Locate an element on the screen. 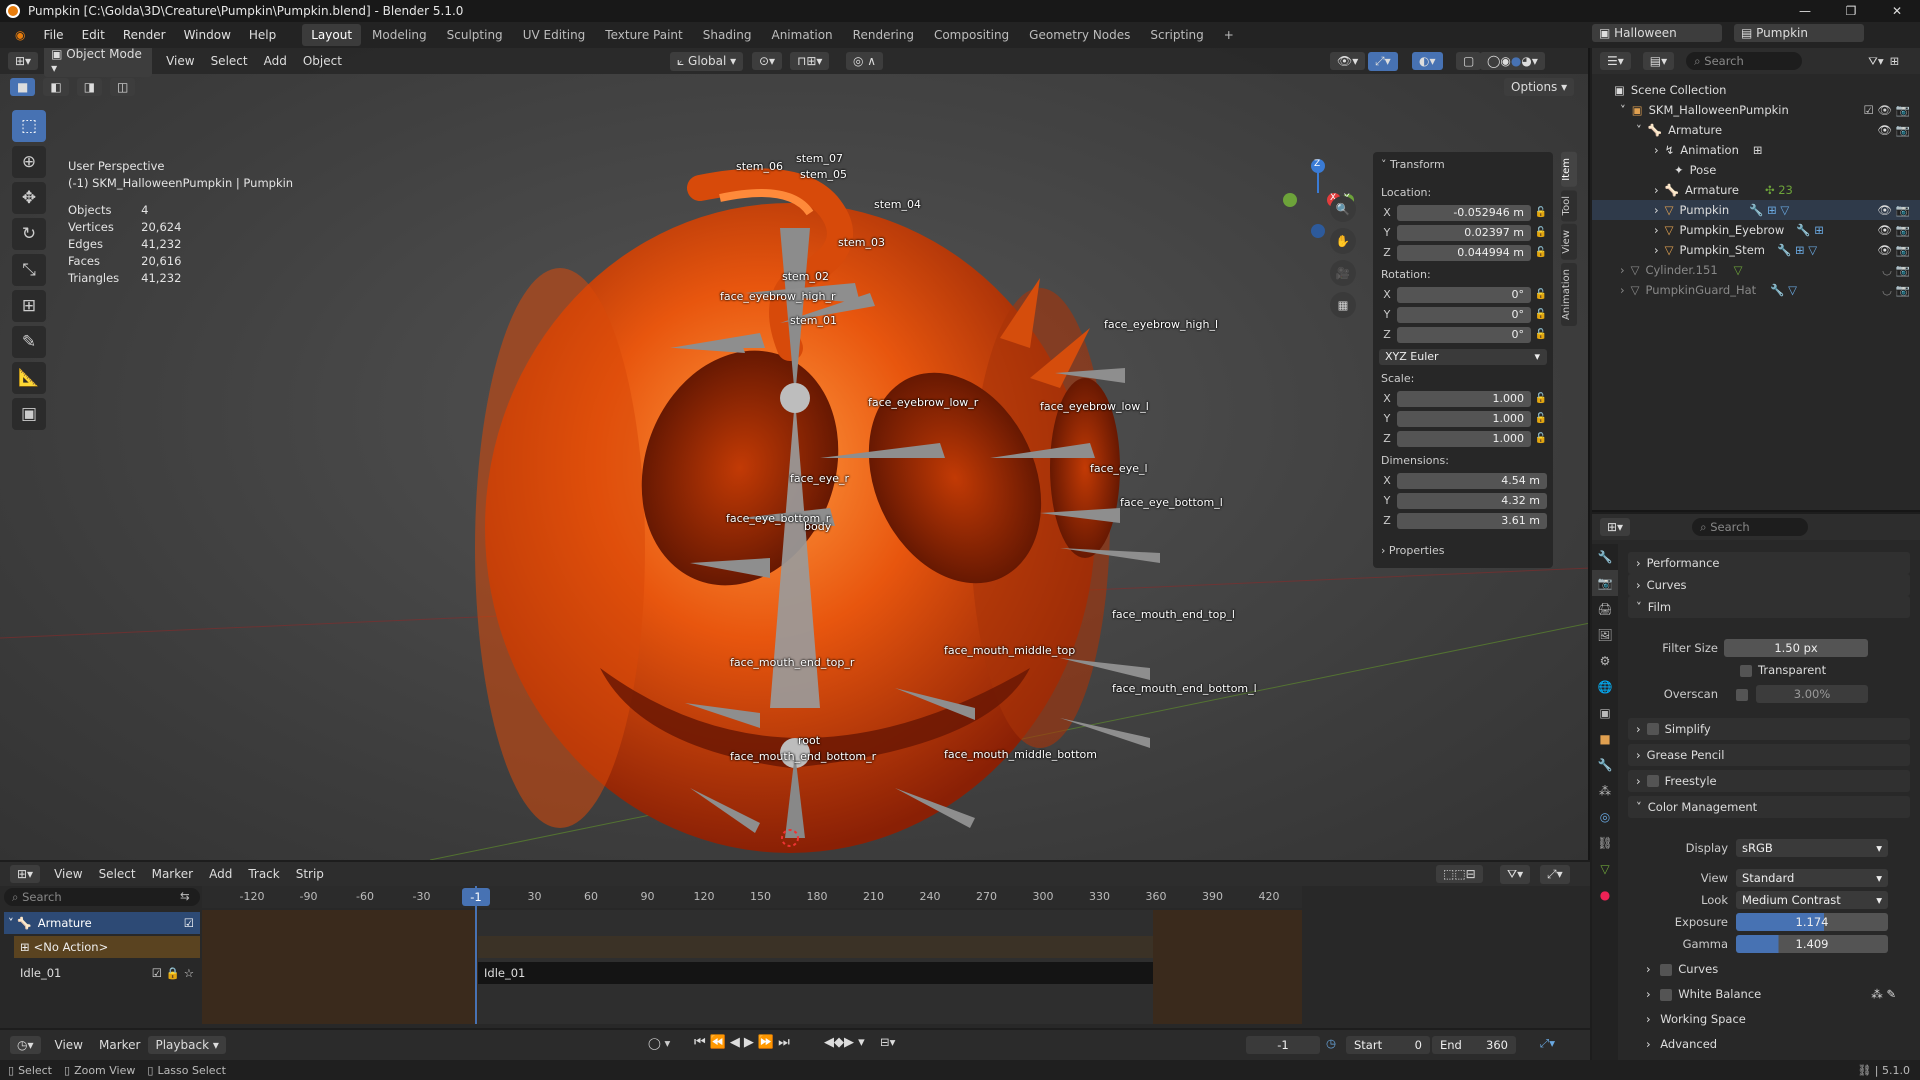  dim-y-field: 4.32 m is located at coordinates (1472, 500).